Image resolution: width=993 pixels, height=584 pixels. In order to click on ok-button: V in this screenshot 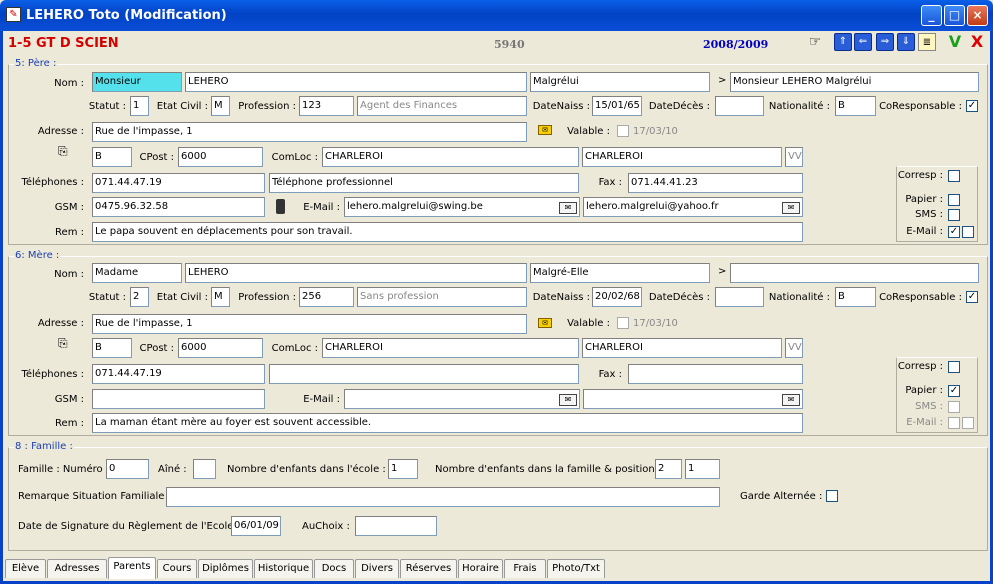, I will do `click(955, 42)`.